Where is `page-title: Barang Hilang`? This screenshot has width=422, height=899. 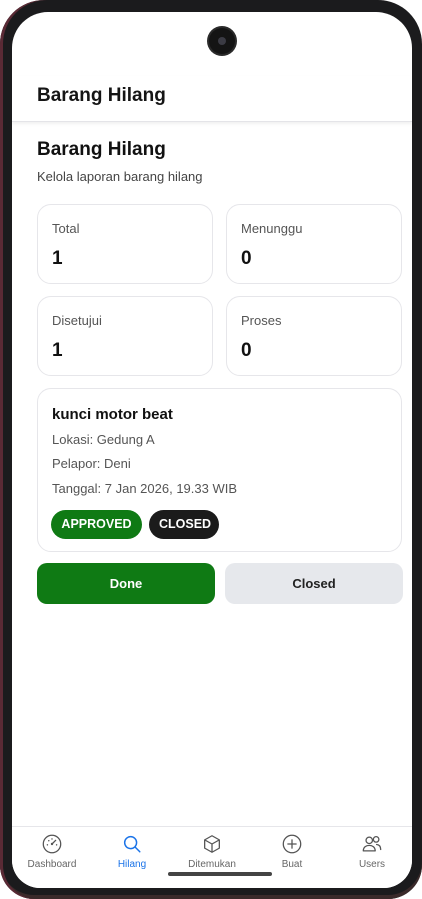
page-title: Barang Hilang is located at coordinates (101, 149).